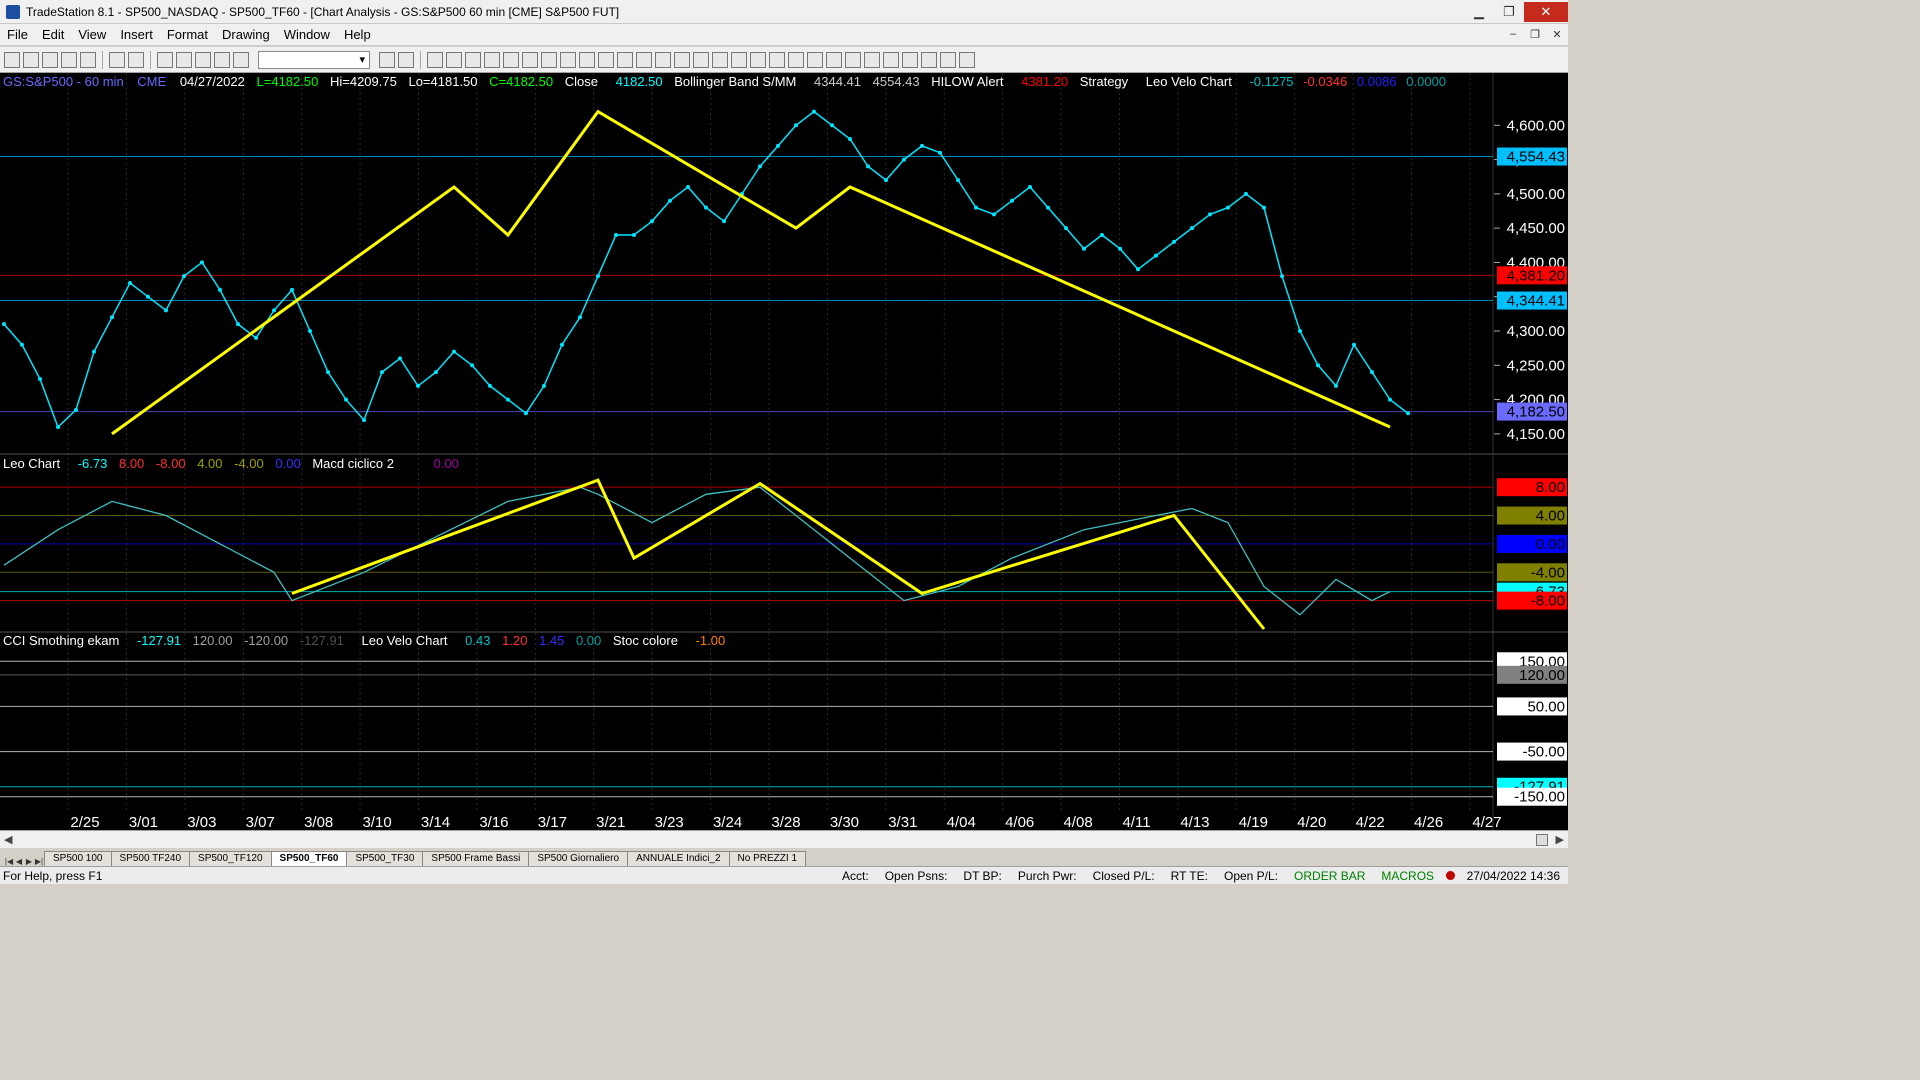 Image resolution: width=1920 pixels, height=1080 pixels. Describe the element at coordinates (1535, 34) in the screenshot. I see `mdi-restore-button: ❐` at that location.